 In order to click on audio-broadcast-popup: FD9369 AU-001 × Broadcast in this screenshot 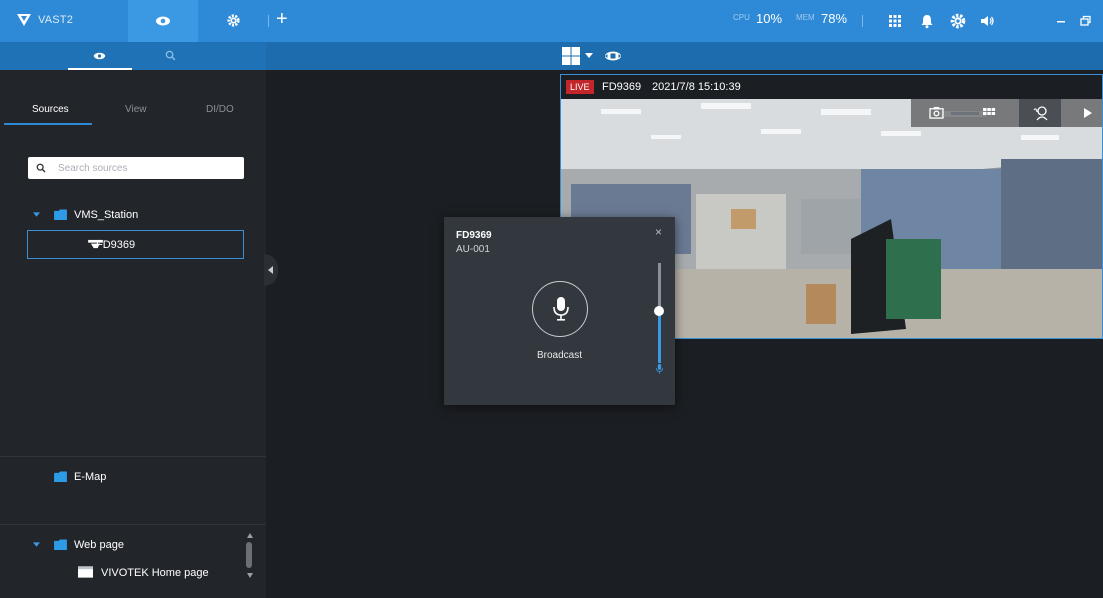, I will do `click(559, 311)`.